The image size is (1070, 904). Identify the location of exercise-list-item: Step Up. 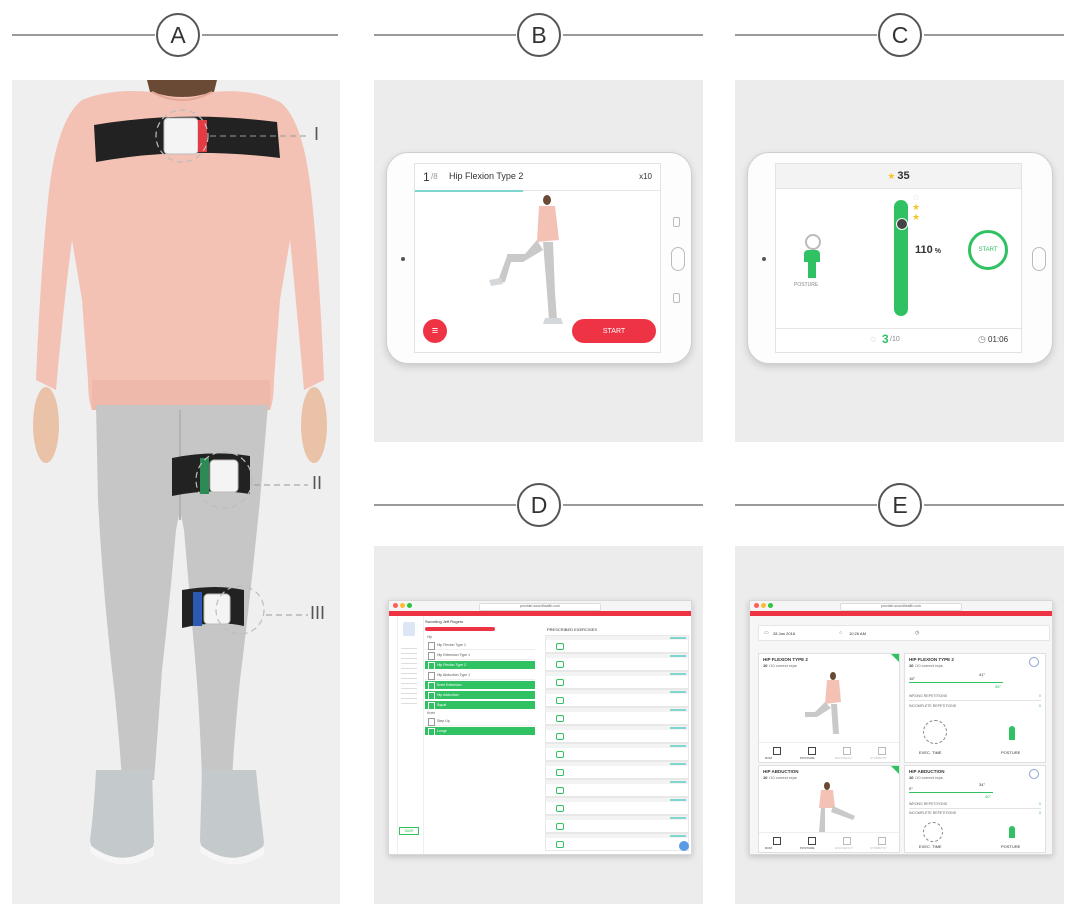
(480, 721).